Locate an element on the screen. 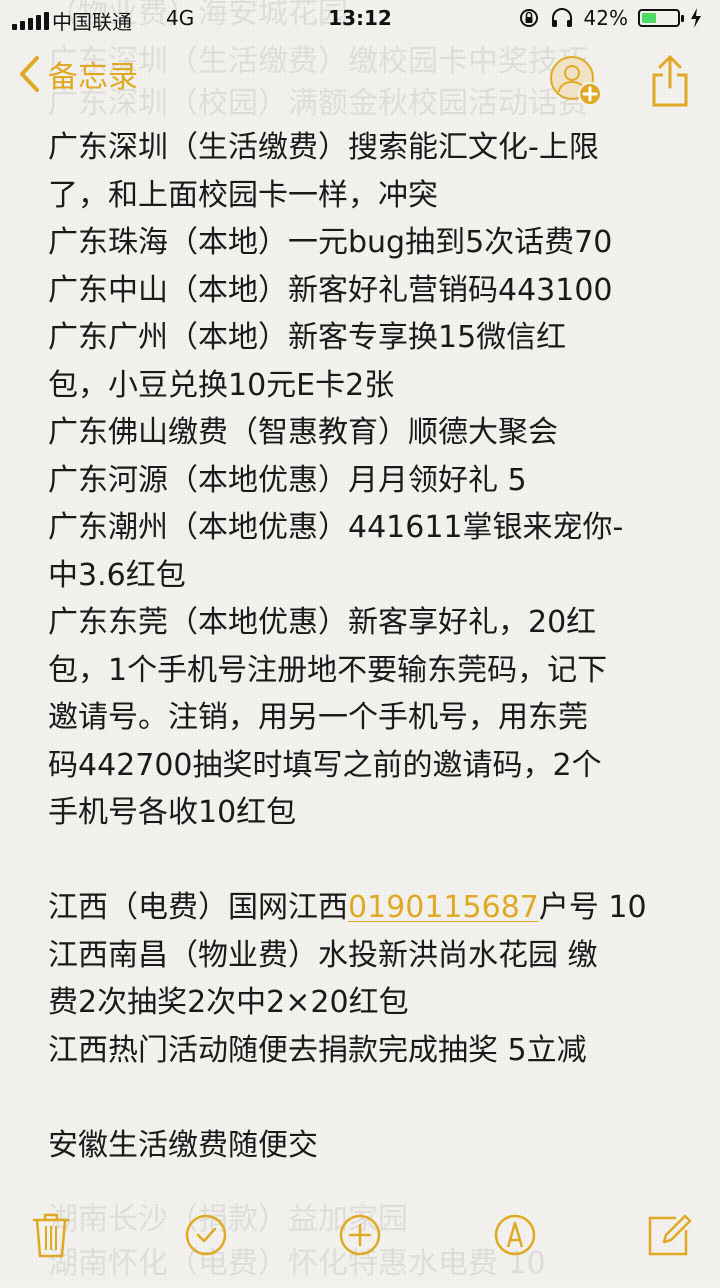 Image resolution: width=720 pixels, height=1288 pixels. note-line: 广东深圳（生活缴费）搜索能汇文化-上限 is located at coordinates (323, 147).